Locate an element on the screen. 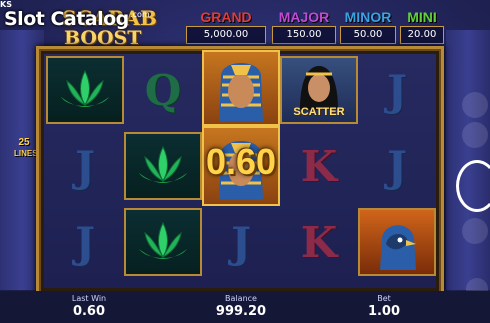 This screenshot has width=490, height=323. jackpot-minor: MINOR 50.00 is located at coordinates (368, 26).